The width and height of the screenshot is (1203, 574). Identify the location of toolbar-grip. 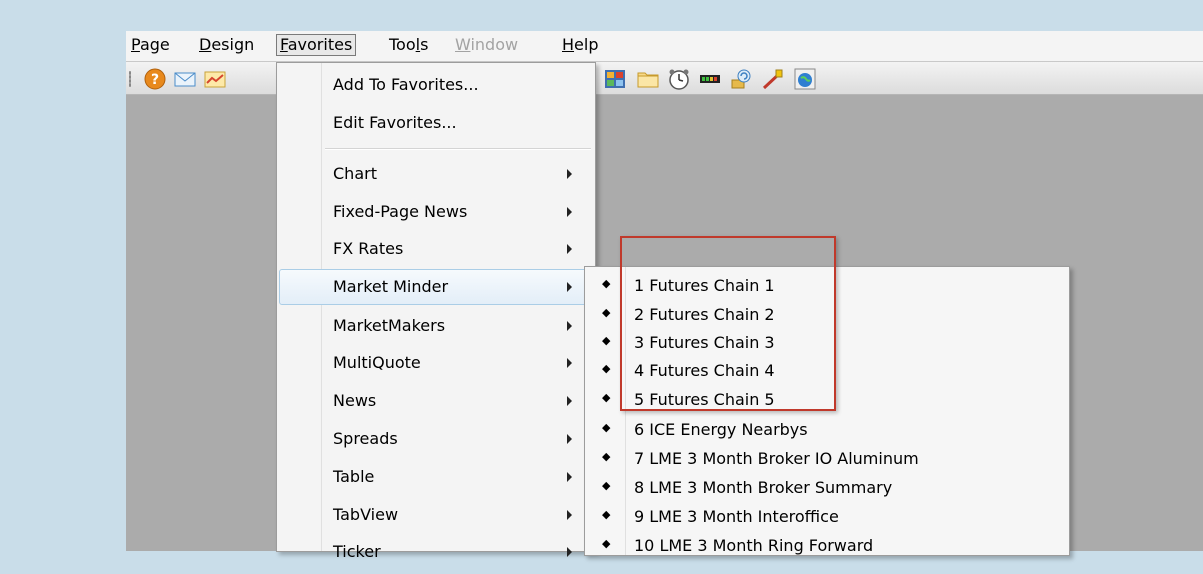
(130, 79).